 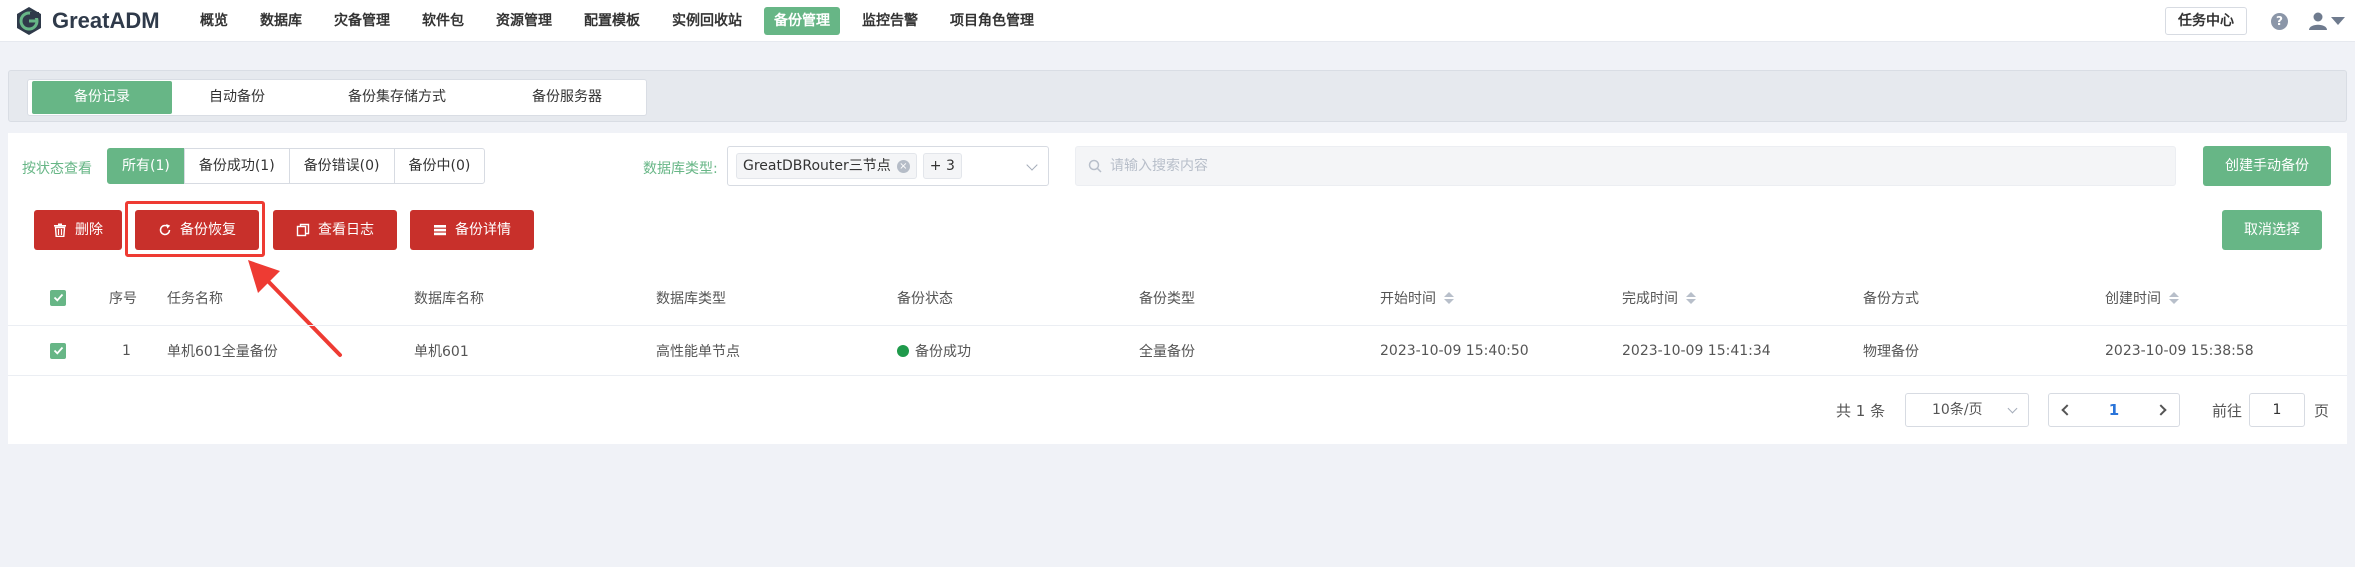 What do you see at coordinates (2322, 410) in the screenshot?
I see `page-unit-label: 页` at bounding box center [2322, 410].